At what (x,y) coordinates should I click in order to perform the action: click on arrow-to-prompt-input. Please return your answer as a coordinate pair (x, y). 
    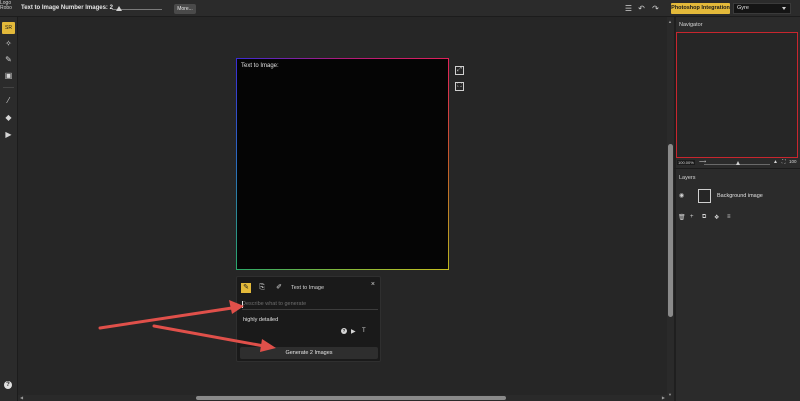
    Looking at the image, I should click on (171, 315).